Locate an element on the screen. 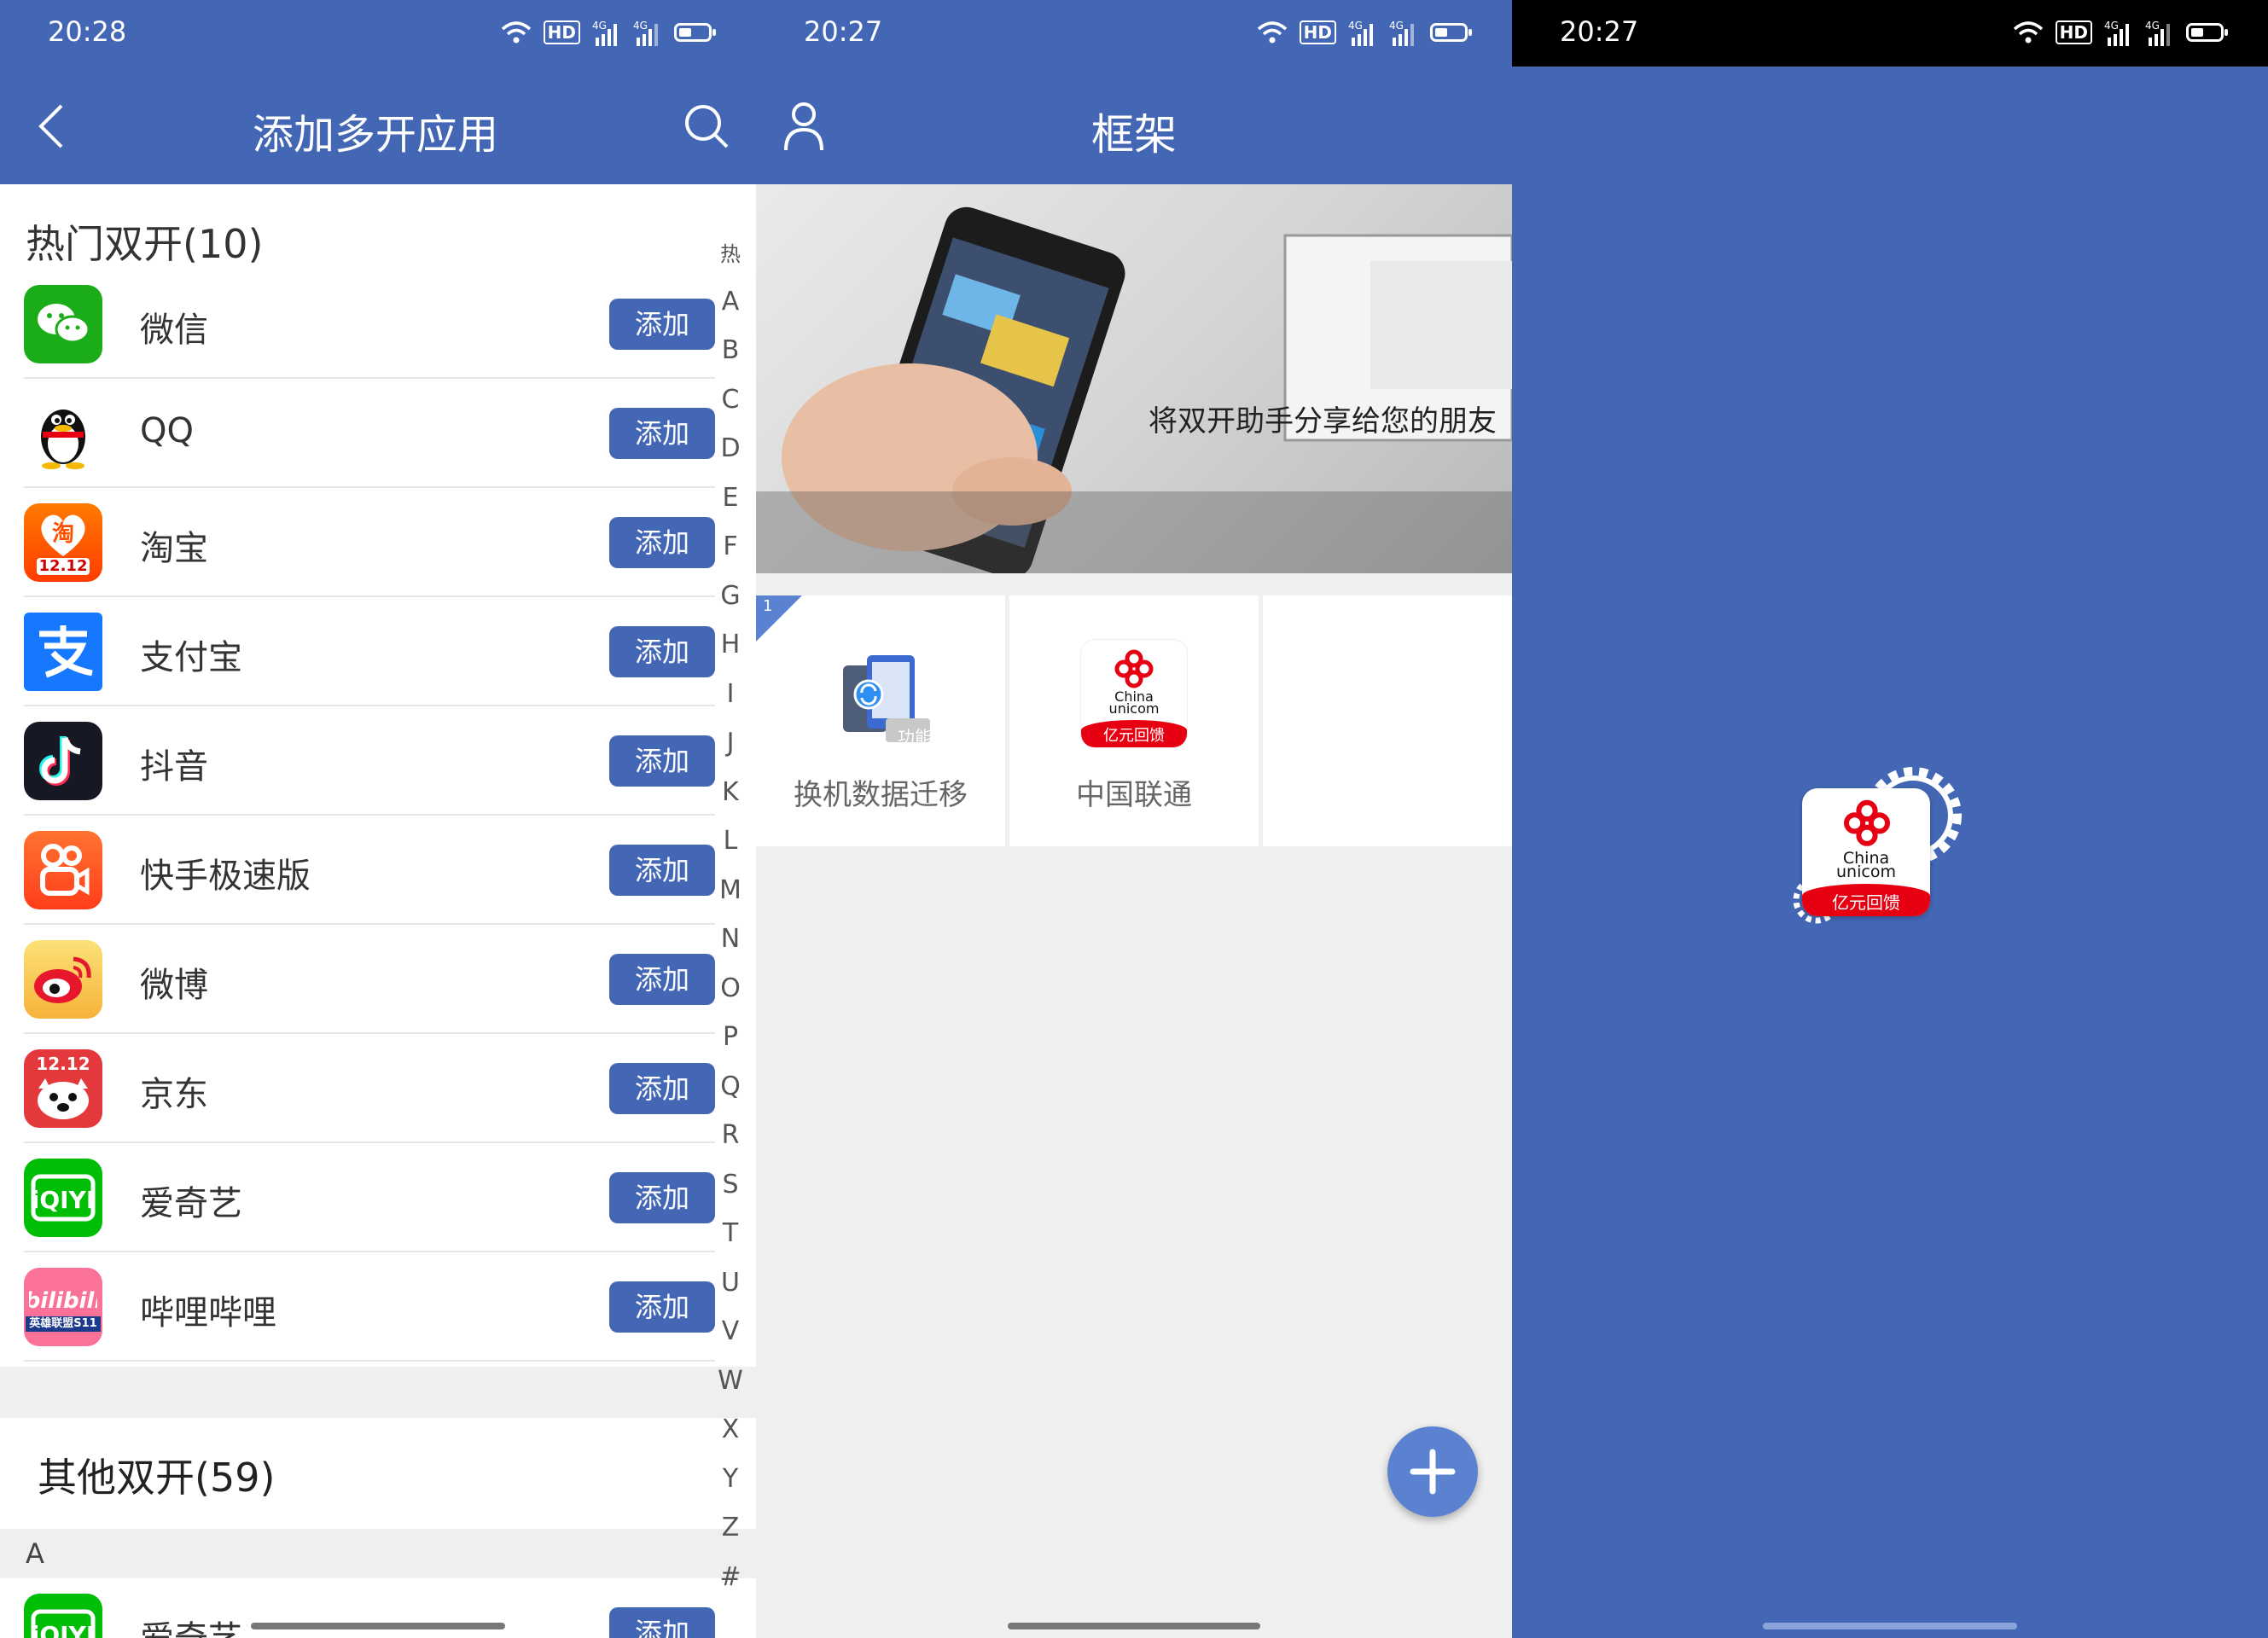 The height and width of the screenshot is (1638, 2268). wifi-icon is located at coordinates (1272, 32).